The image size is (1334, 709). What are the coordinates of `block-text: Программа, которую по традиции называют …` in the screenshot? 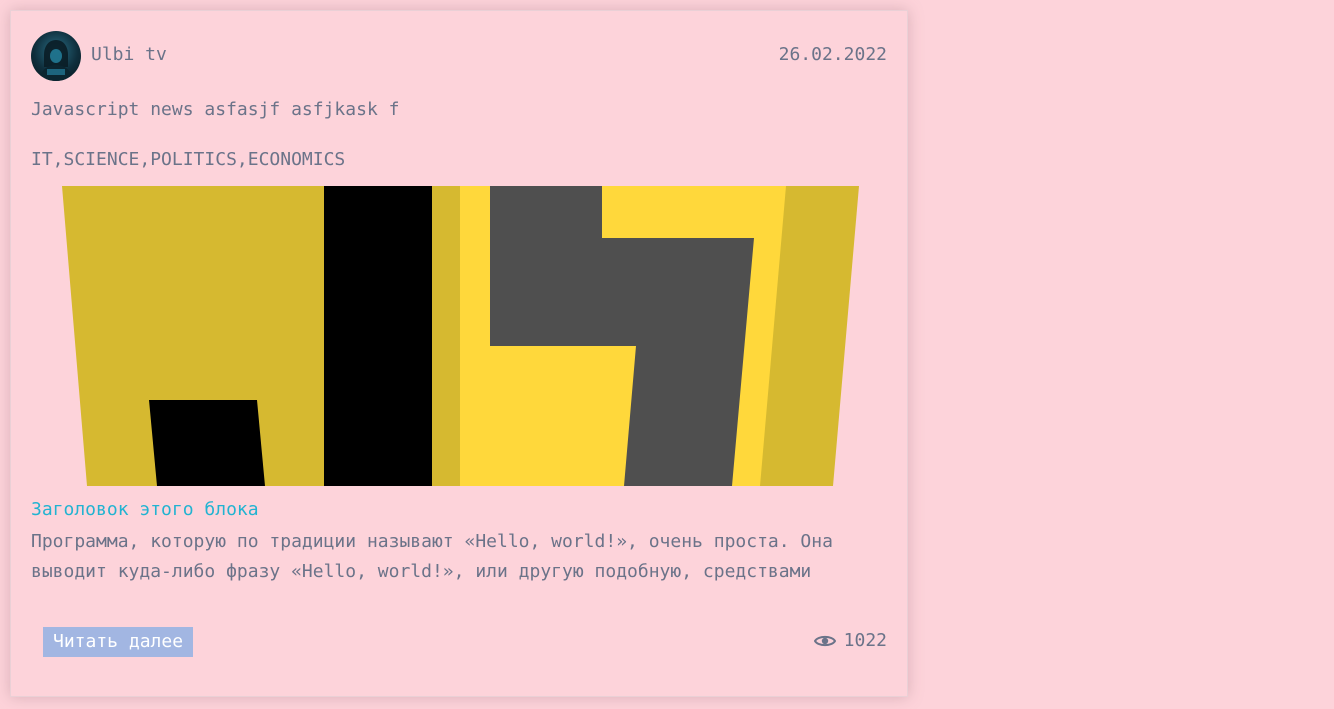 It's located at (432, 556).